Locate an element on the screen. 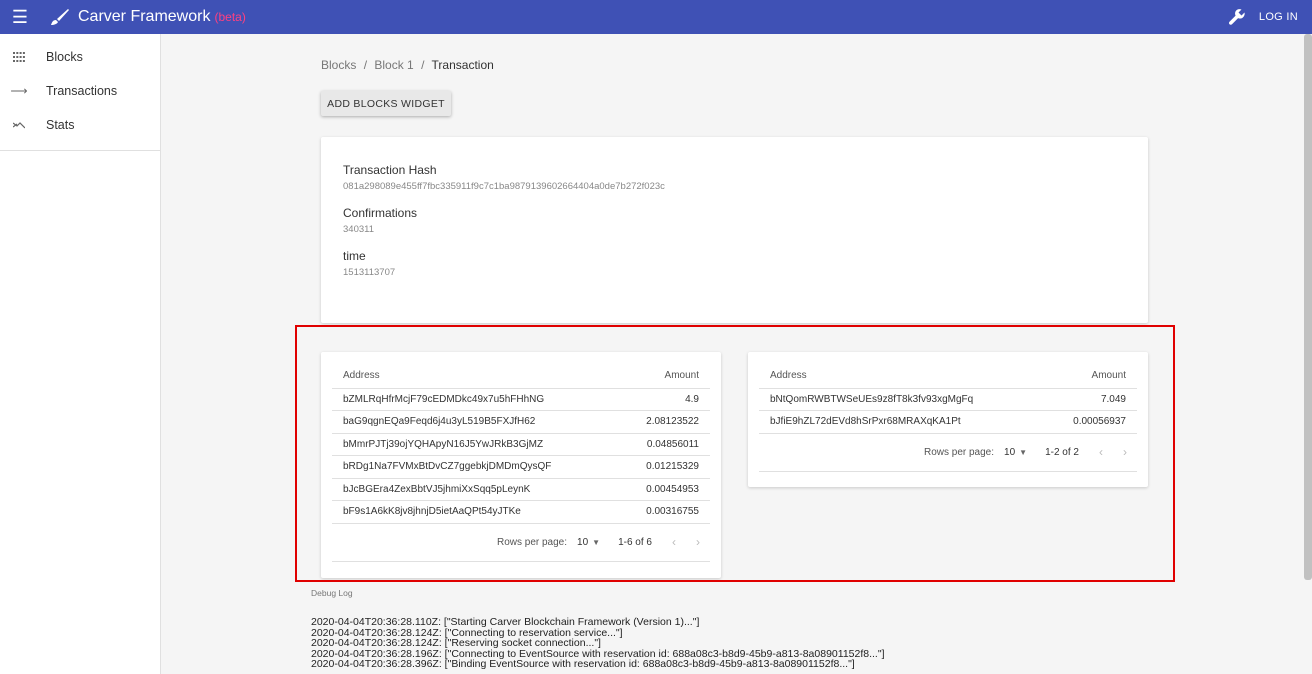 The image size is (1312, 674). hash-label: Transaction Hash is located at coordinates (390, 170).